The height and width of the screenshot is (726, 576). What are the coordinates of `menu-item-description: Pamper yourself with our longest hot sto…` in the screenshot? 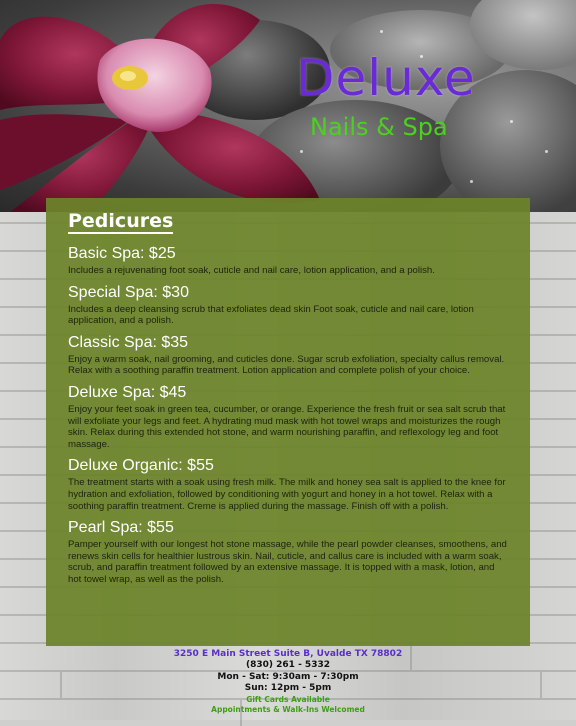 It's located at (287, 562).